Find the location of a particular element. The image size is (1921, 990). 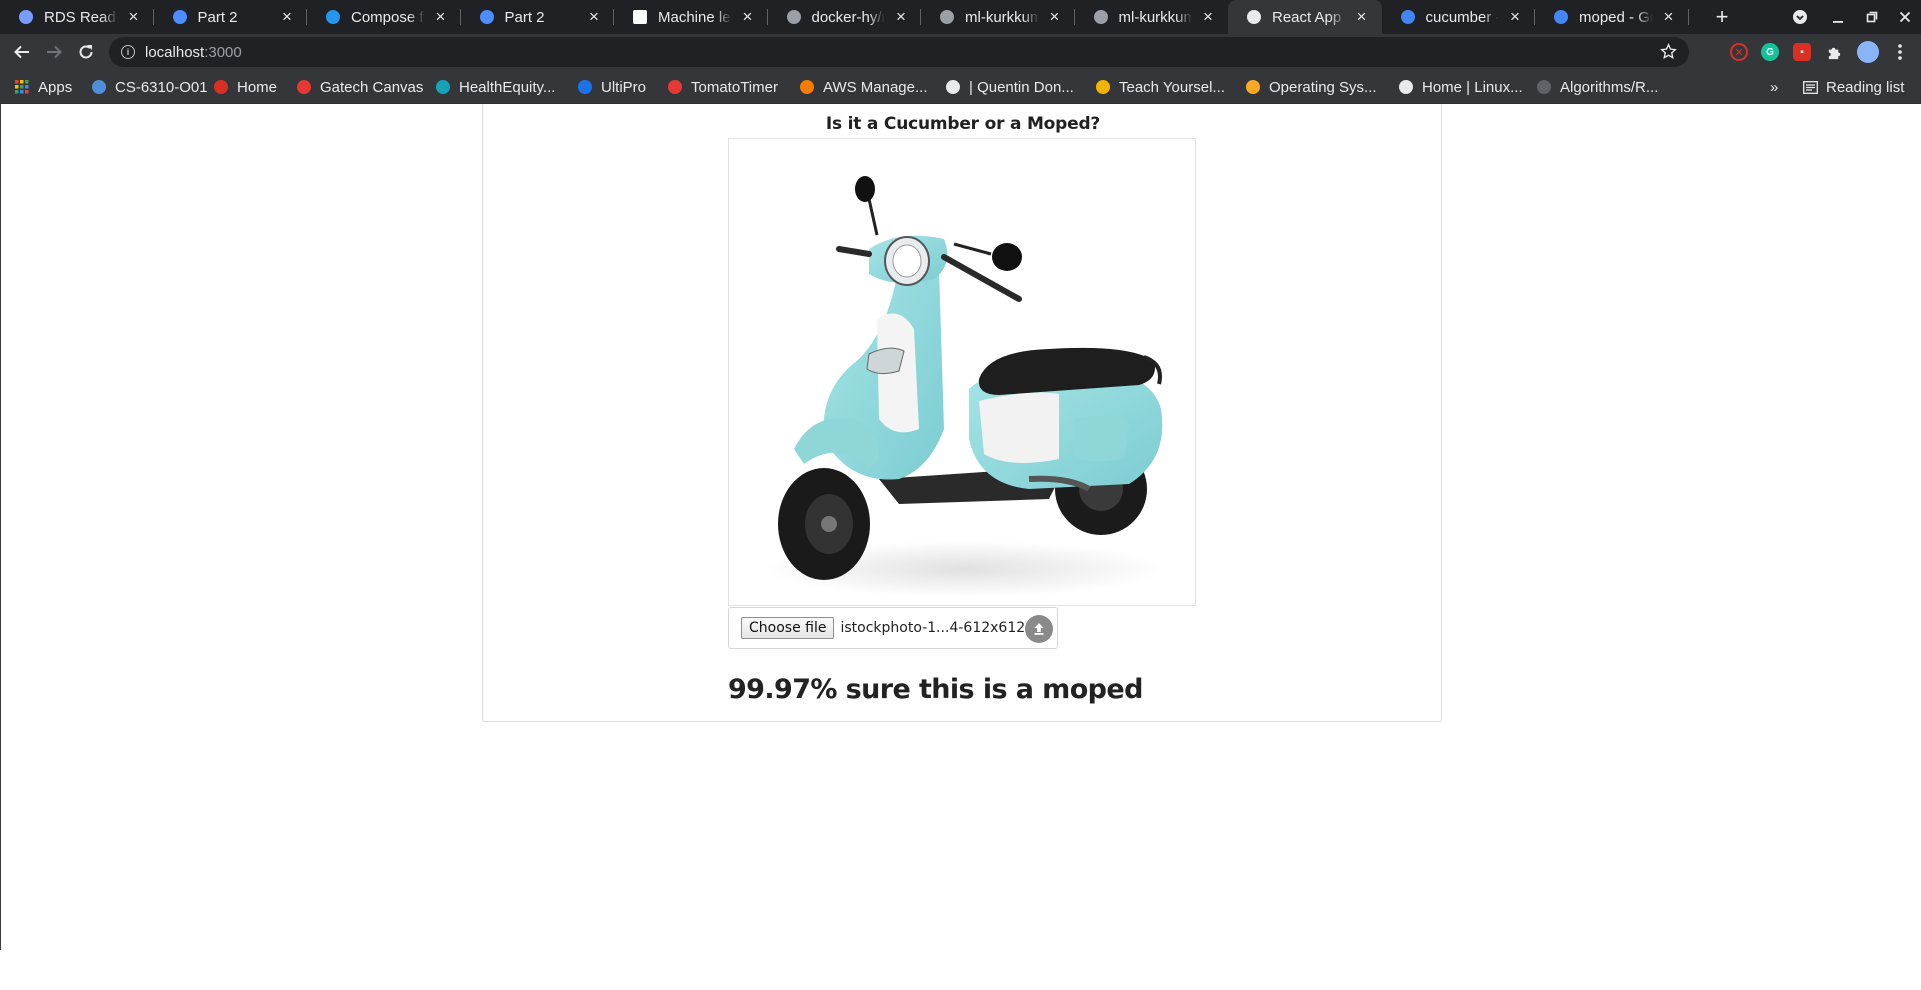

tab-title: React App is located at coordinates (1307, 17).